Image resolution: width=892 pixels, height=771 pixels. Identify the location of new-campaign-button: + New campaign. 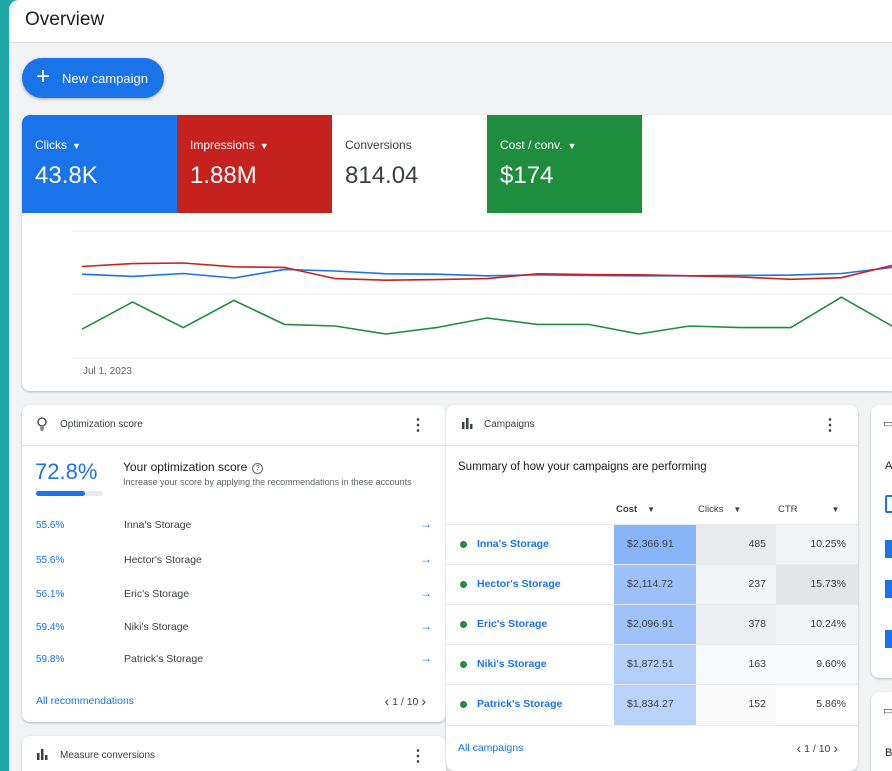
(93, 78).